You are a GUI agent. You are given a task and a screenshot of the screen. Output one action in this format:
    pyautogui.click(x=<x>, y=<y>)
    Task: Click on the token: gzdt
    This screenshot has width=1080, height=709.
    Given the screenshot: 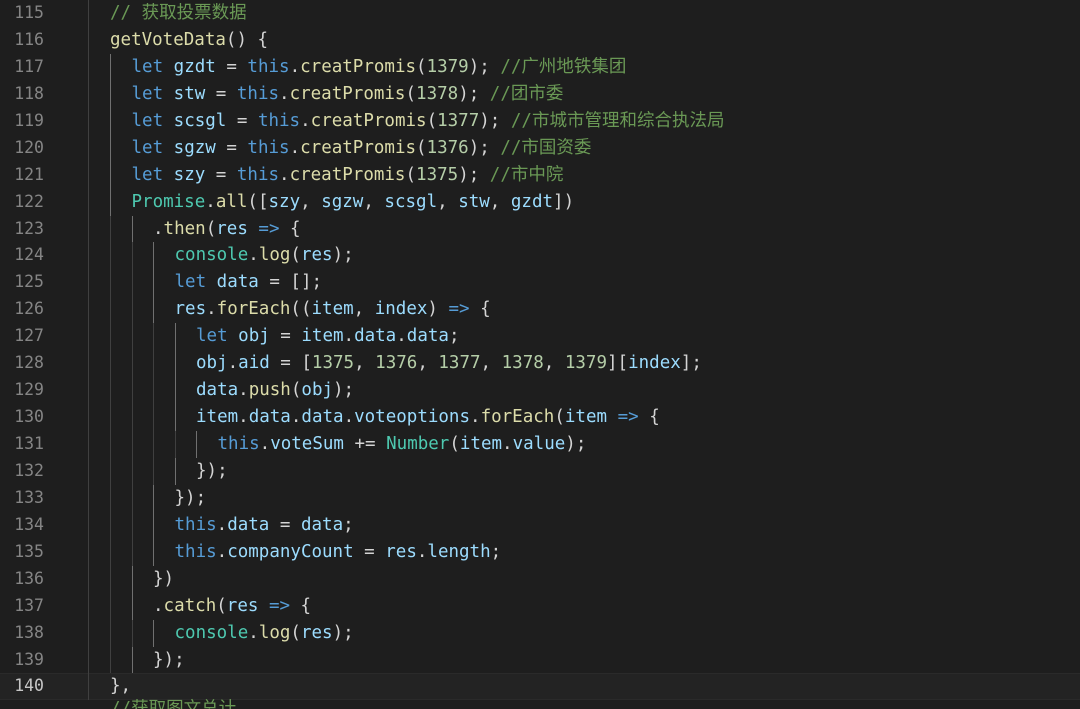 What is the action you would take?
    pyautogui.click(x=194, y=66)
    